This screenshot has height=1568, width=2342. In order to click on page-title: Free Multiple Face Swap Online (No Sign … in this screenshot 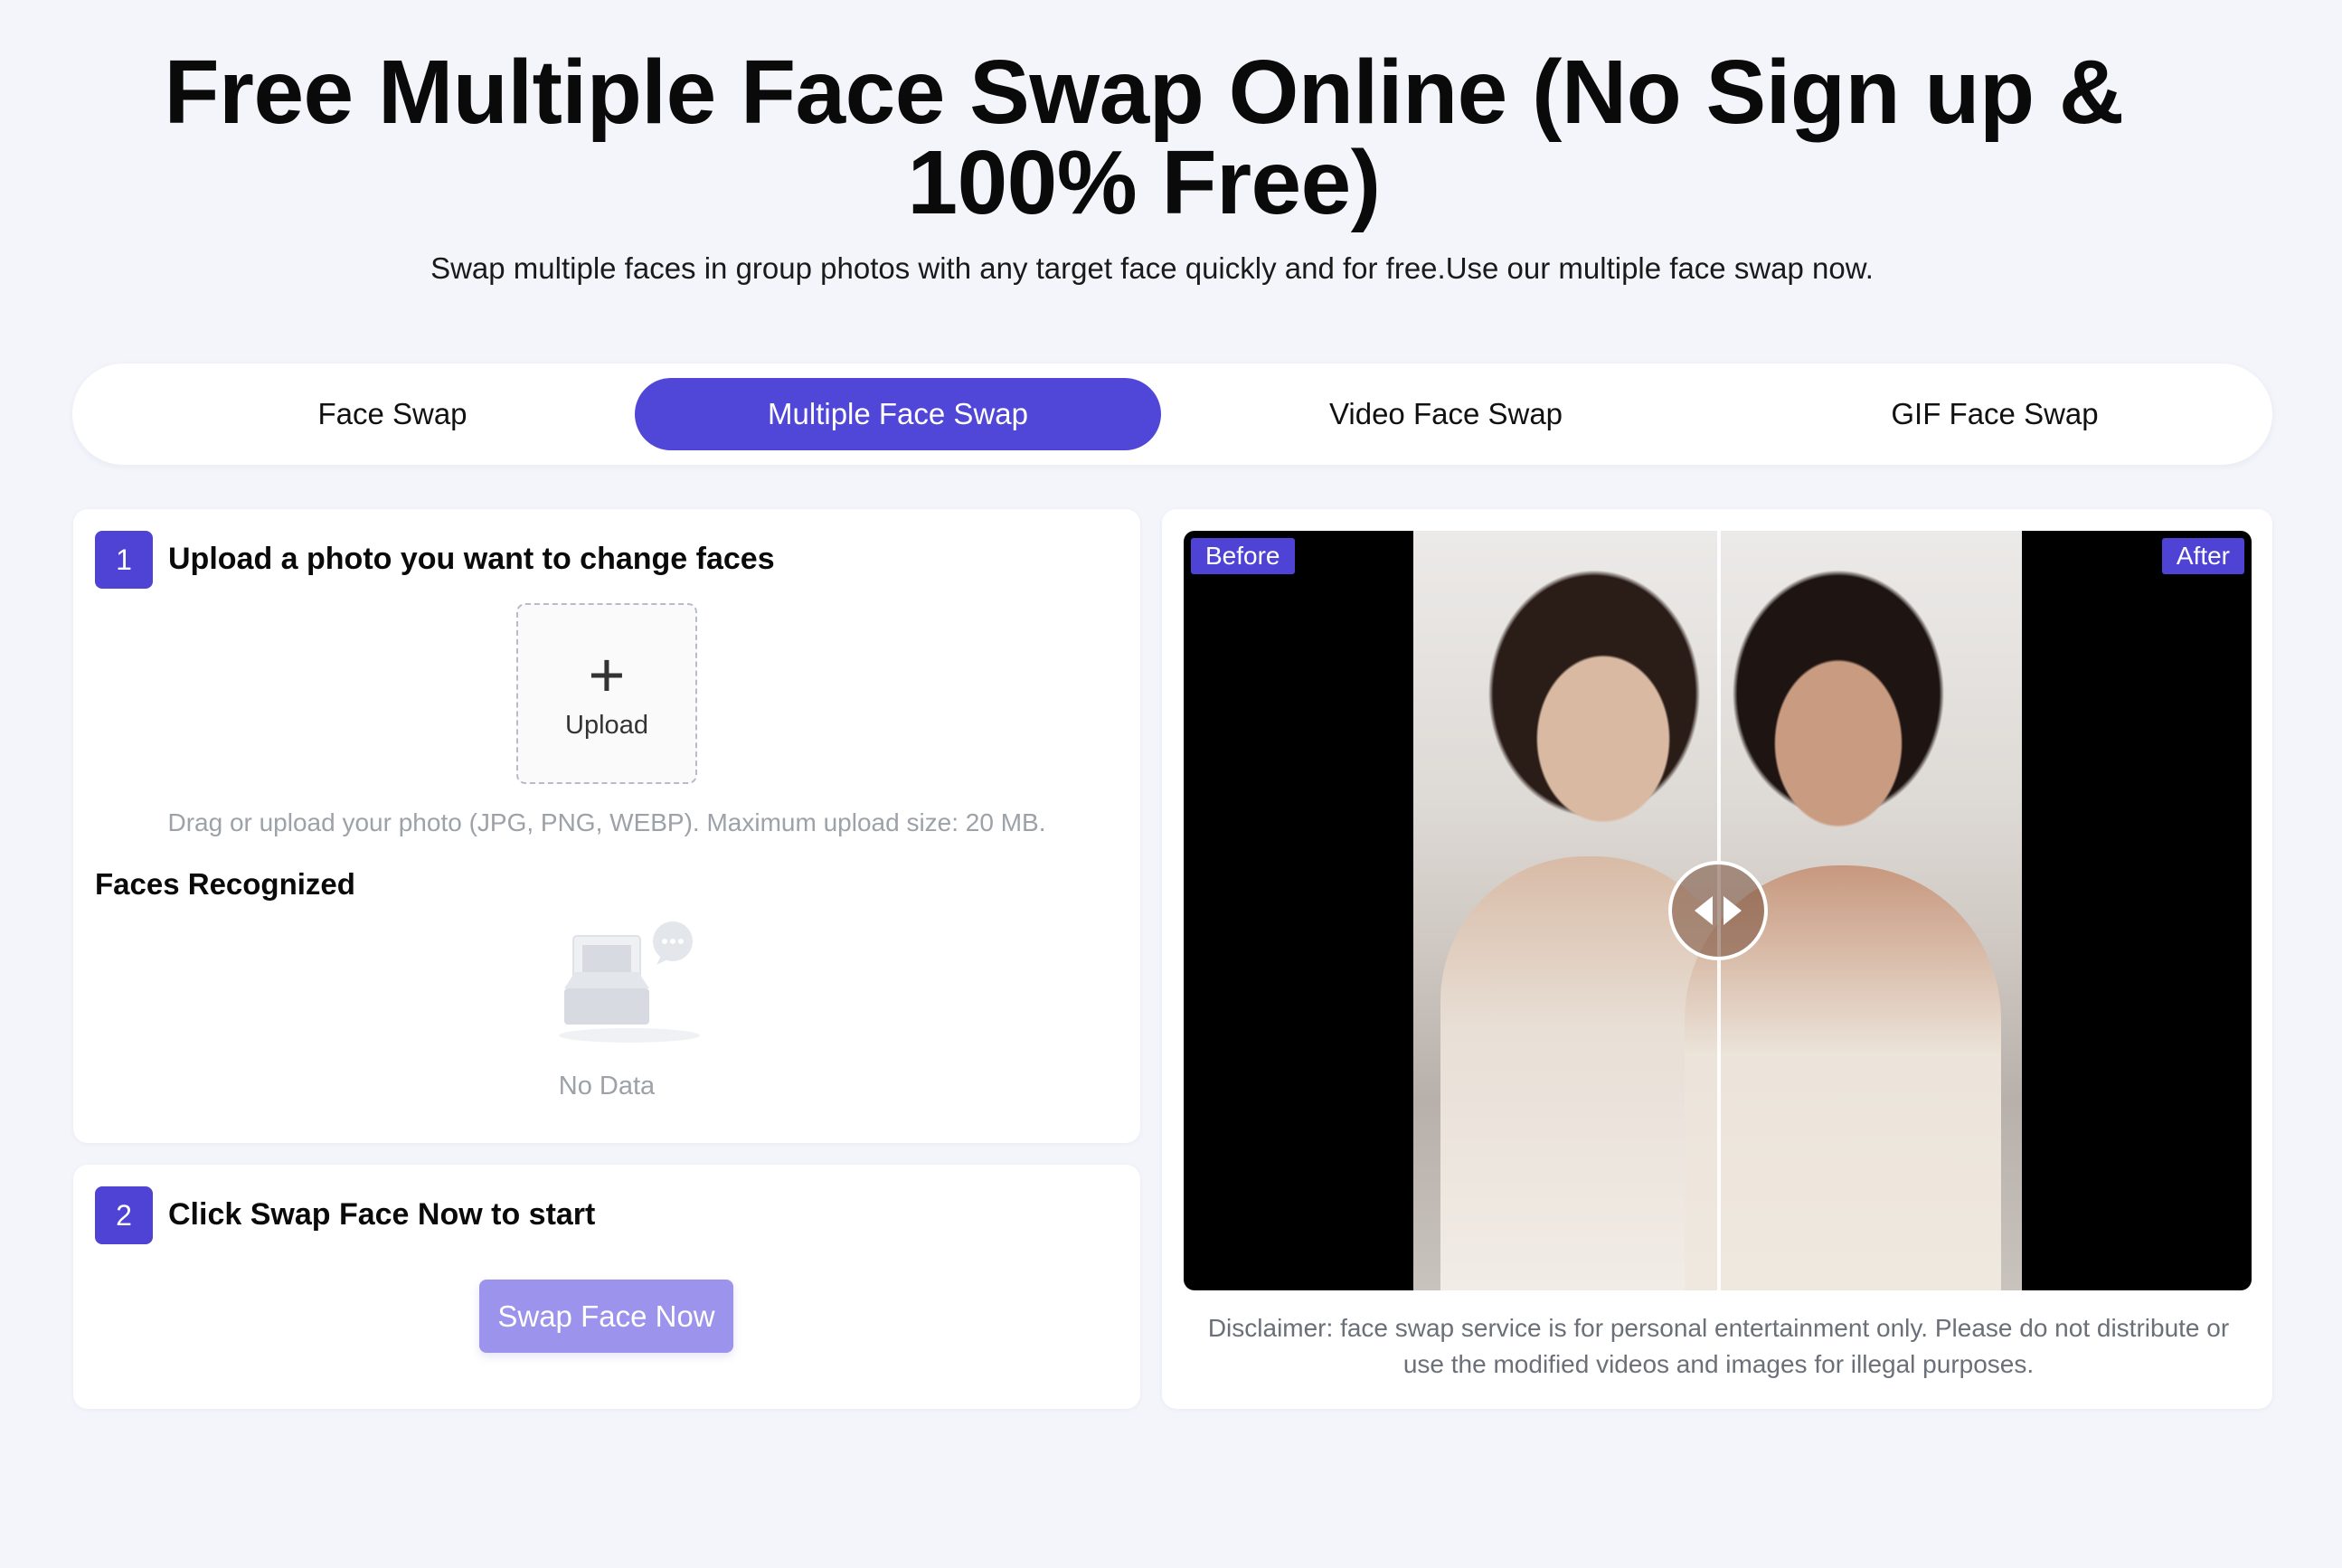, I will do `click(1144, 137)`.